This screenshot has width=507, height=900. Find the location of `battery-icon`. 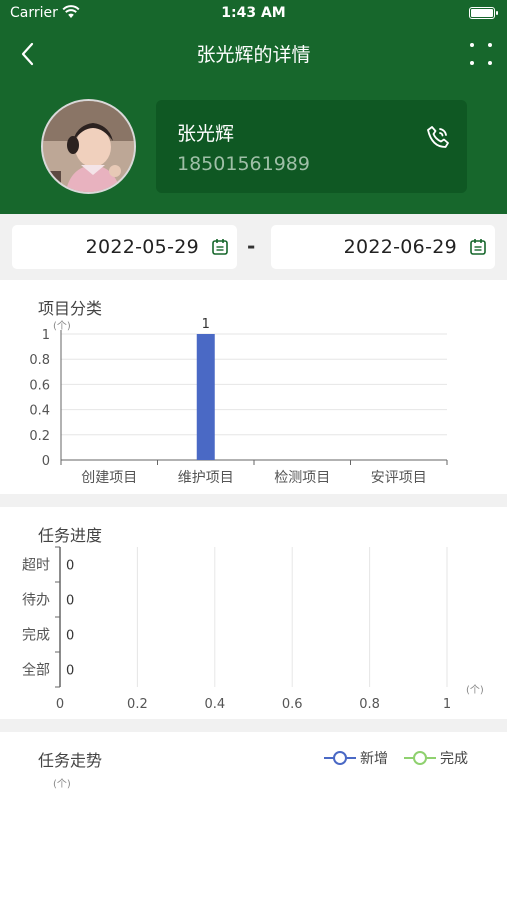

battery-icon is located at coordinates (483, 13).